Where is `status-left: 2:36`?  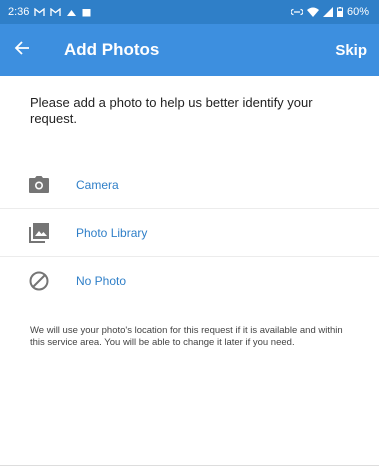 status-left: 2:36 is located at coordinates (49, 12).